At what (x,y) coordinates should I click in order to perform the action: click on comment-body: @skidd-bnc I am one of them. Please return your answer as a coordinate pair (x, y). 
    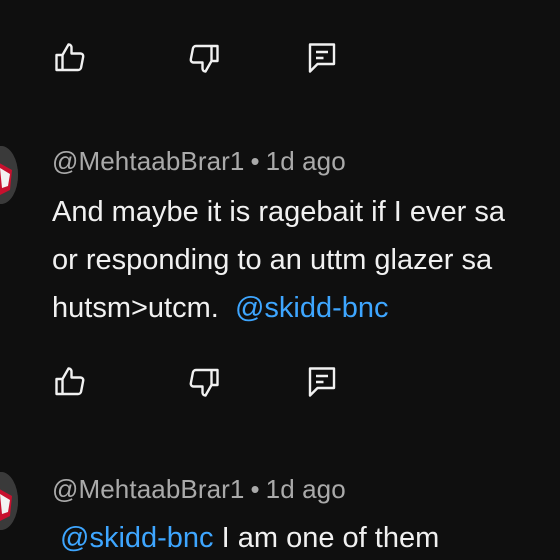
    Looking at the image, I should click on (310, 537).